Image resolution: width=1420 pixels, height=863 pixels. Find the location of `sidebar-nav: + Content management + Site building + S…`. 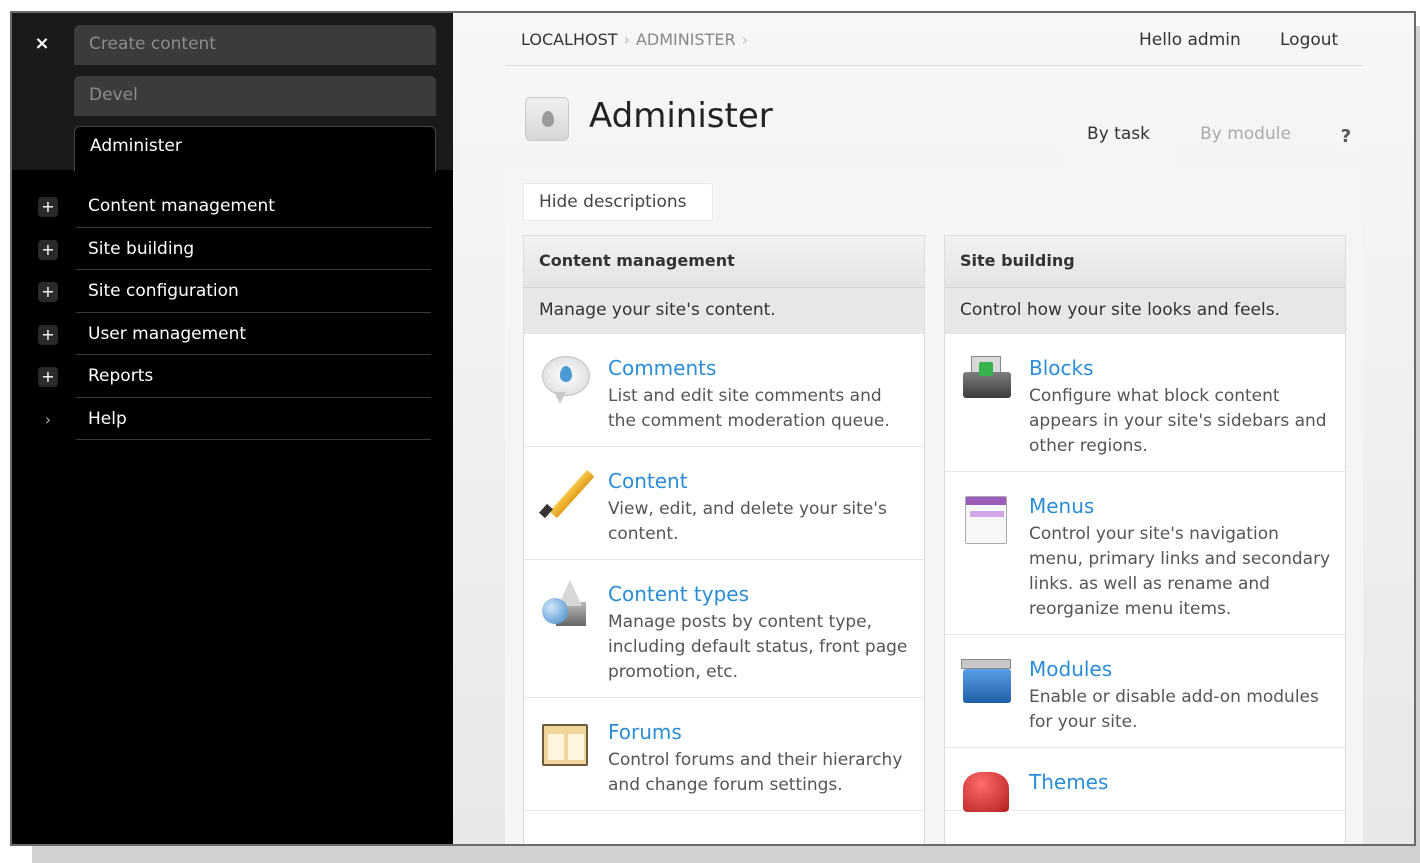

sidebar-nav: + Content management + Site building + S… is located at coordinates (232, 312).